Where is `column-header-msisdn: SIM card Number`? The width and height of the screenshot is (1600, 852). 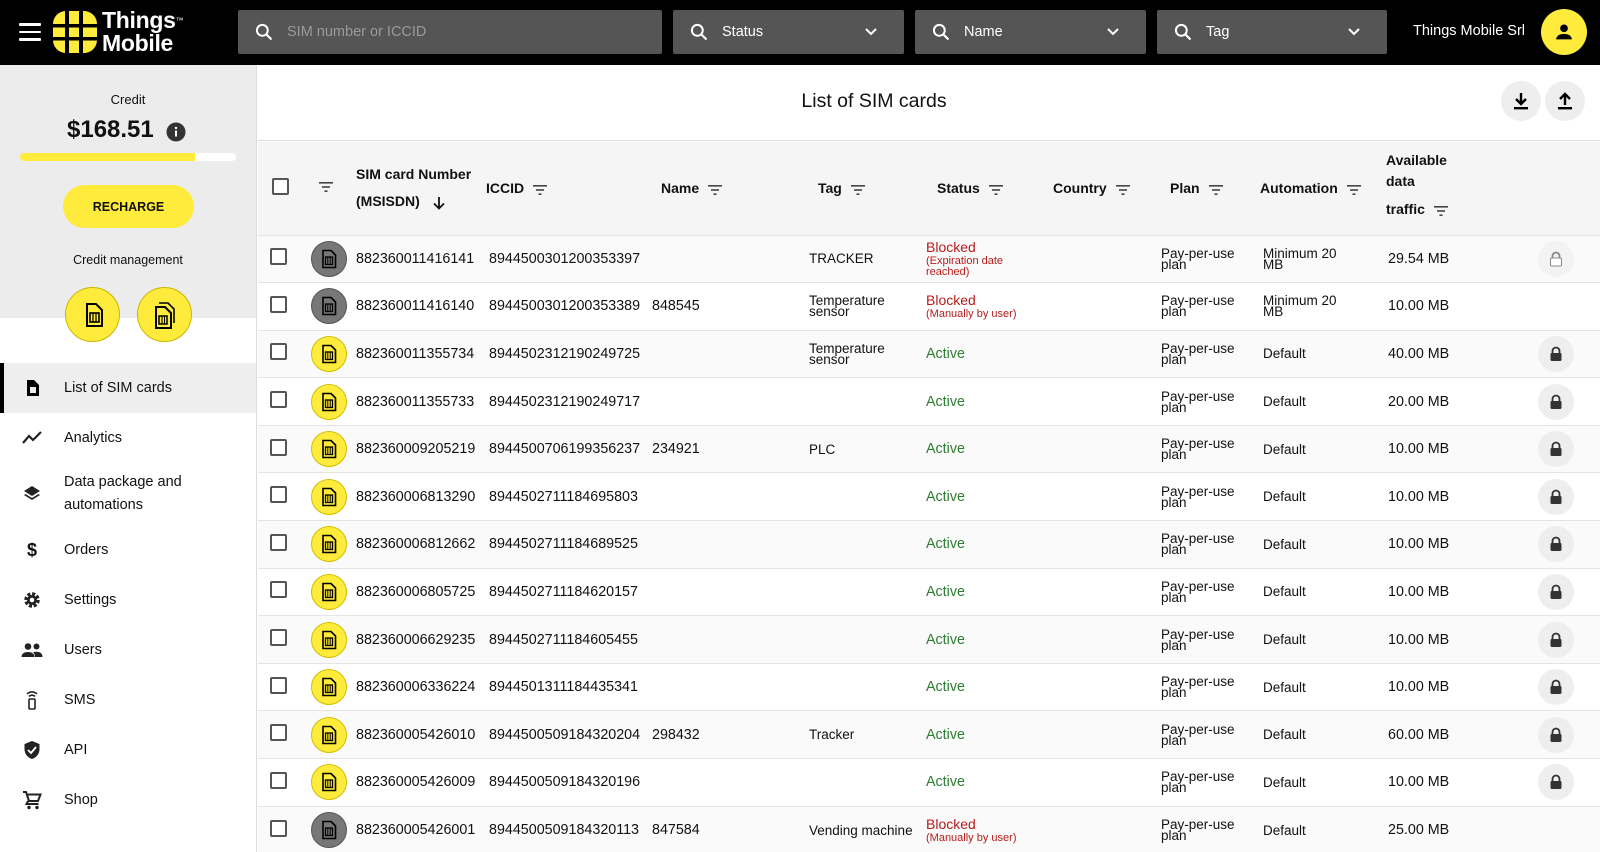
column-header-msisdn: SIM card Number is located at coordinates (413, 174).